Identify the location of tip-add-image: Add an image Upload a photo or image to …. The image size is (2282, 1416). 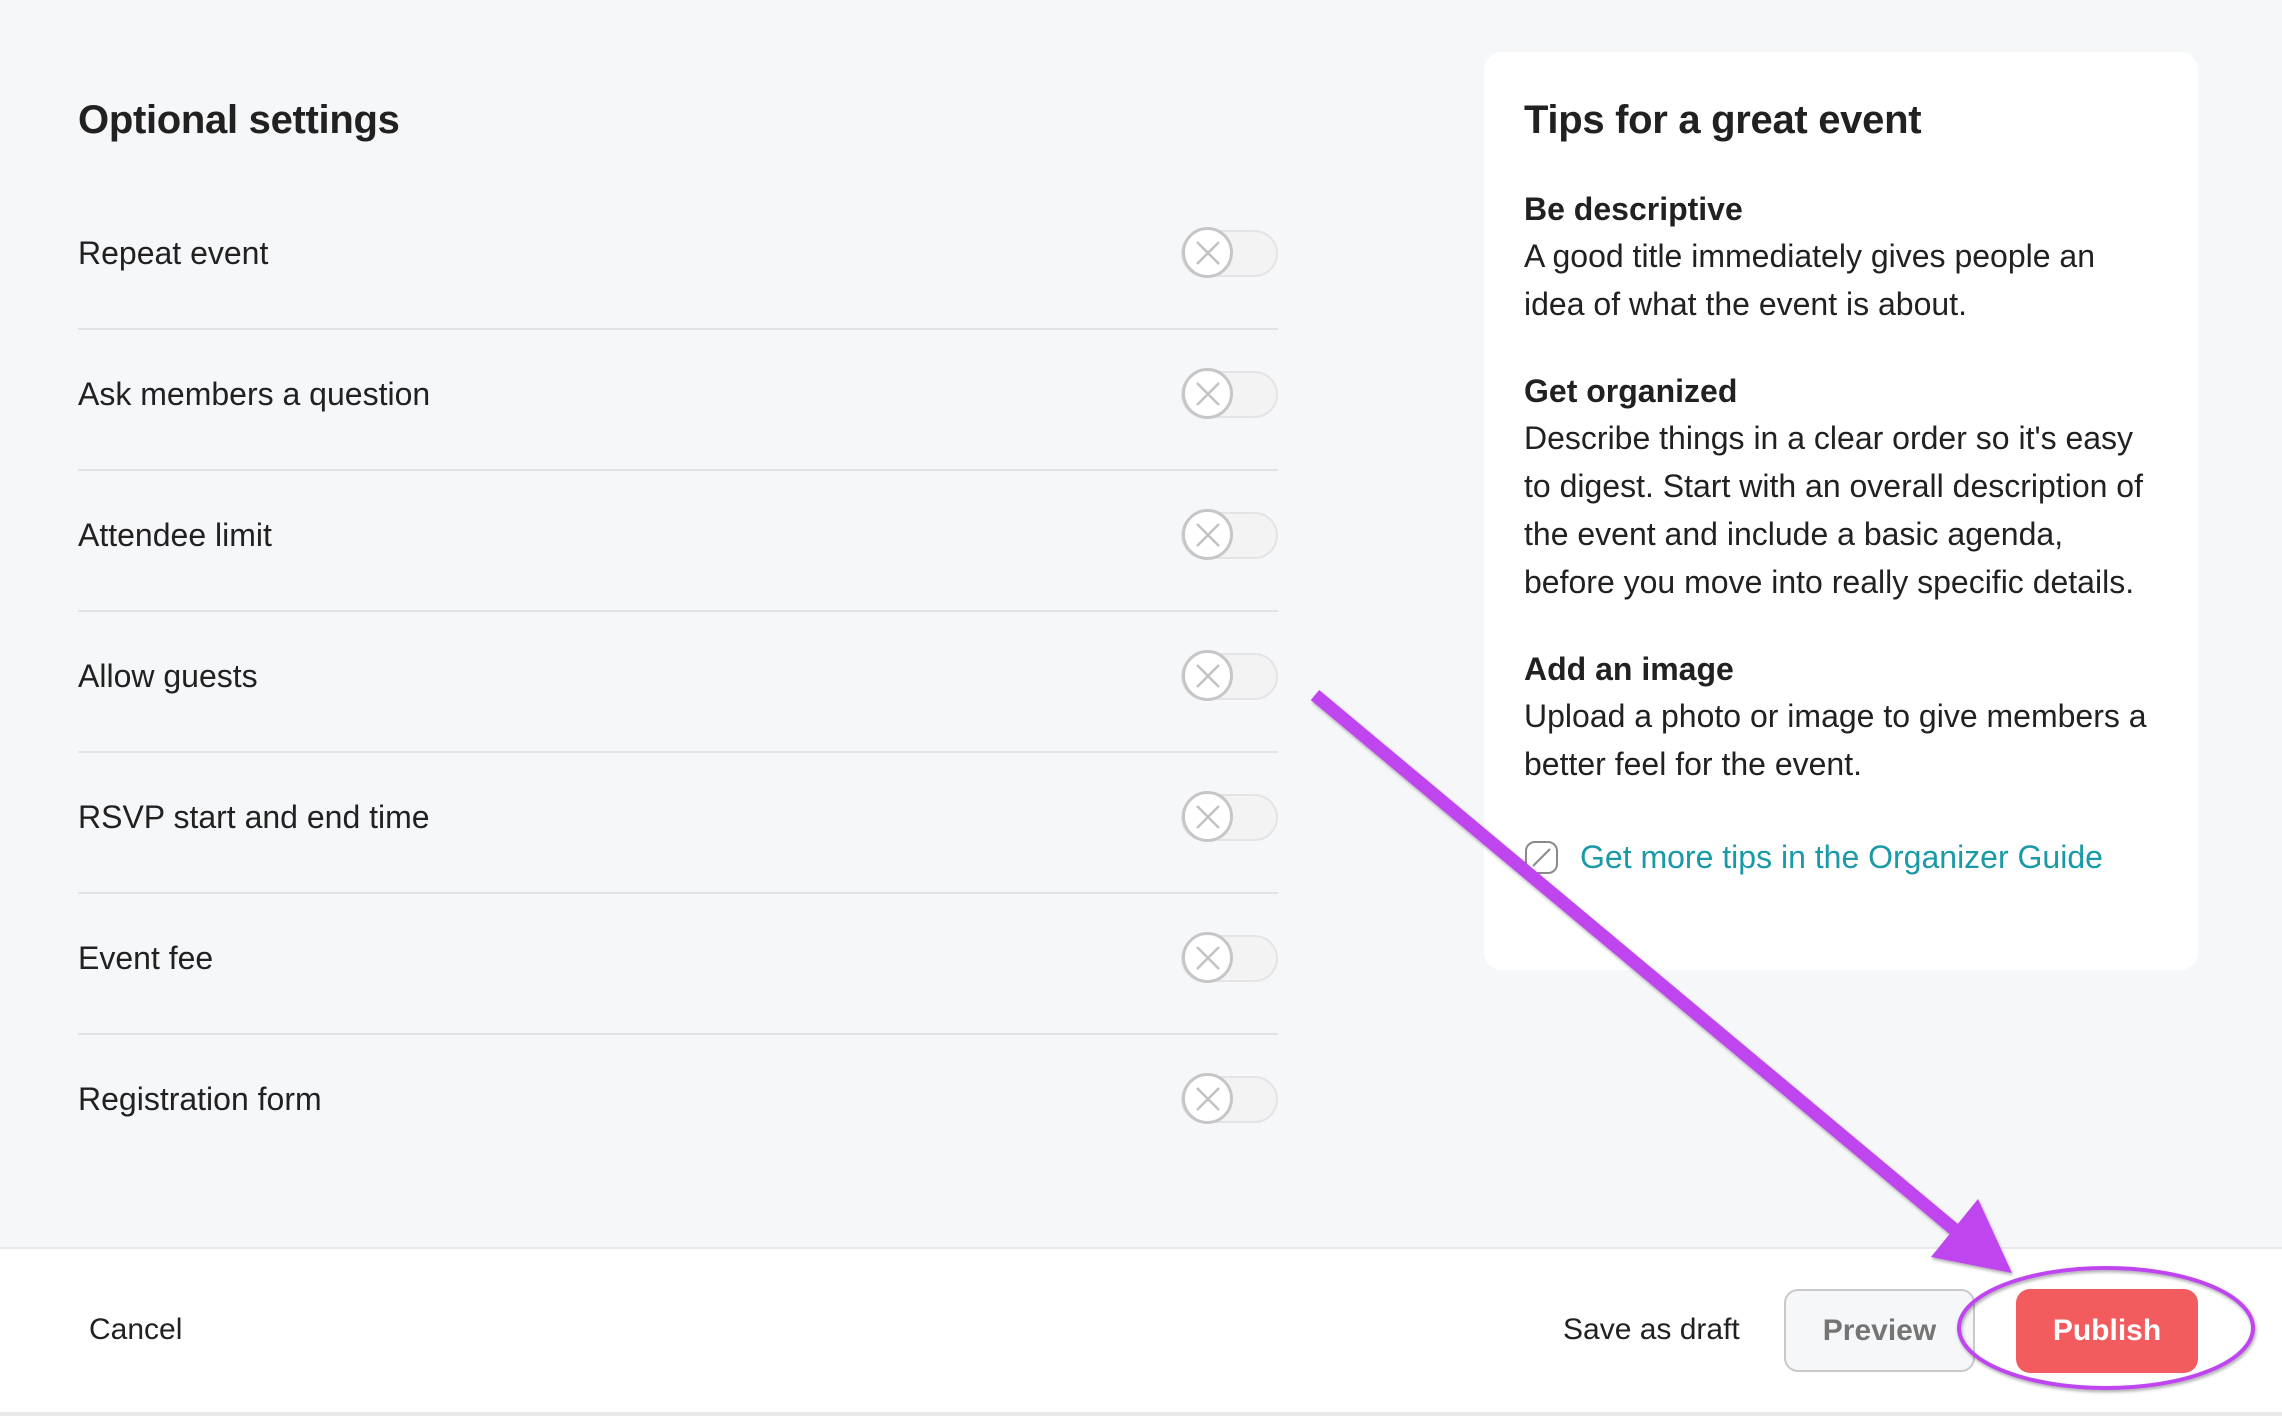
(1841, 717).